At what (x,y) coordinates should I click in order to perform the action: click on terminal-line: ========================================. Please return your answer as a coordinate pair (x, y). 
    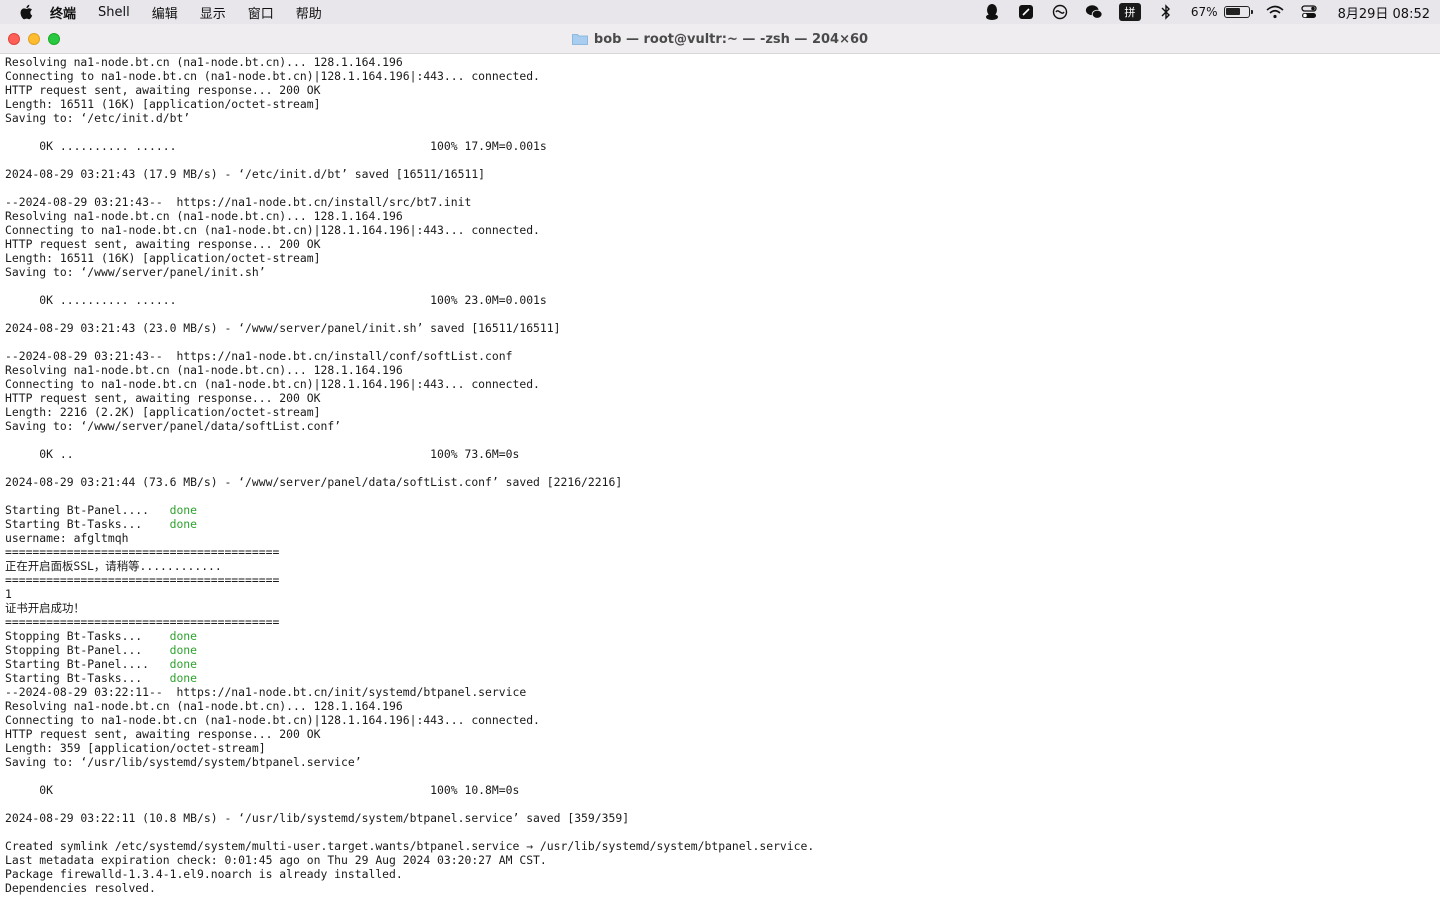
    Looking at the image, I should click on (722, 622).